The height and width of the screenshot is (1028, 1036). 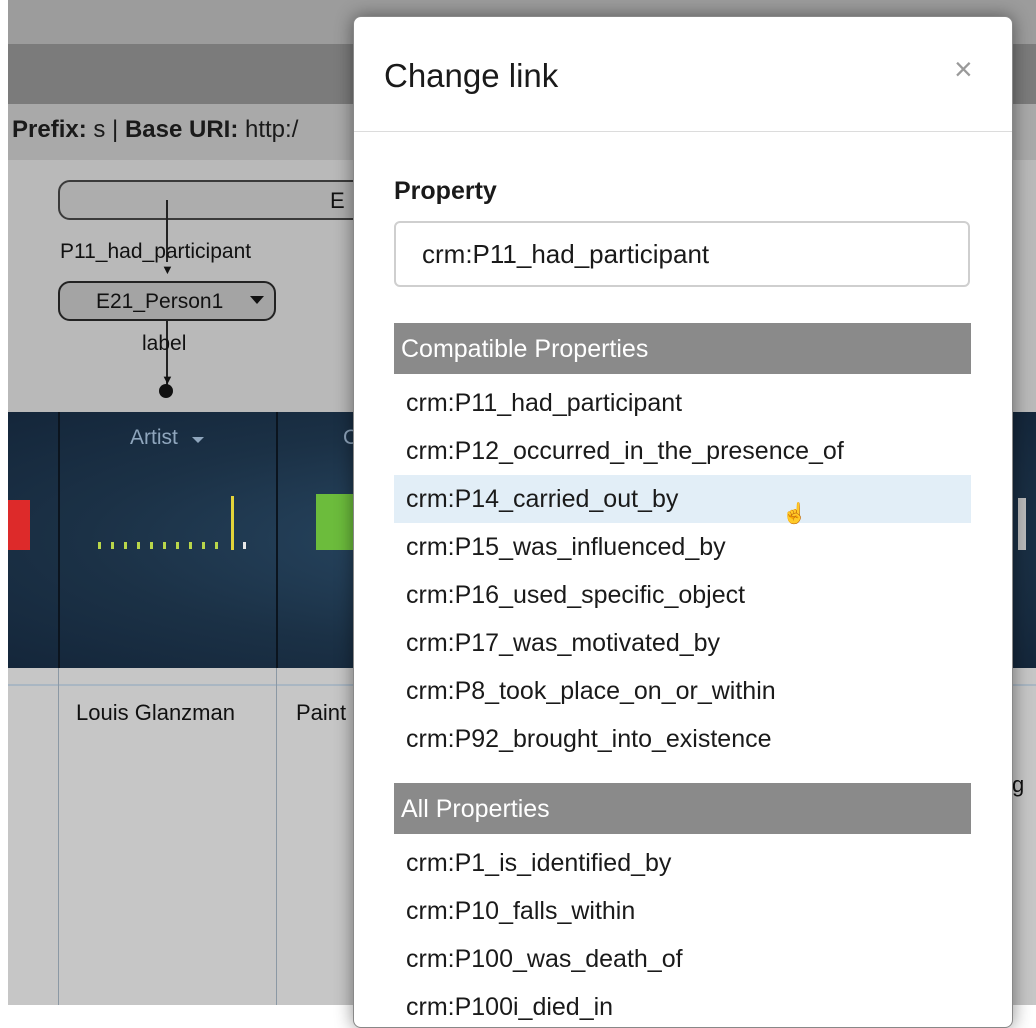 What do you see at coordinates (1018, 784) in the screenshot?
I see `table-cell-partial-right: g` at bounding box center [1018, 784].